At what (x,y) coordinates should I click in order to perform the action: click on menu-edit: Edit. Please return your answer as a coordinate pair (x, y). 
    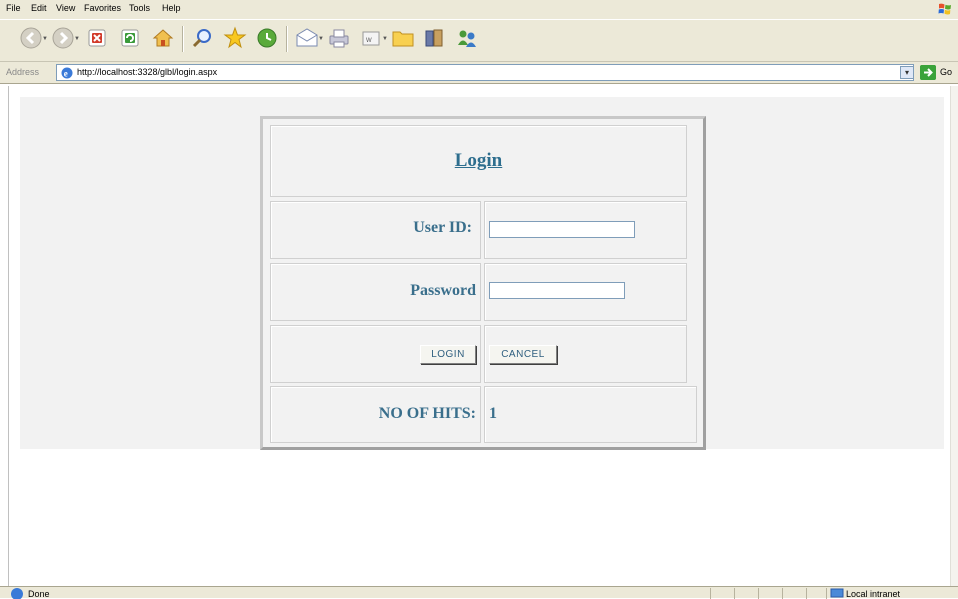
    Looking at the image, I should click on (39, 8).